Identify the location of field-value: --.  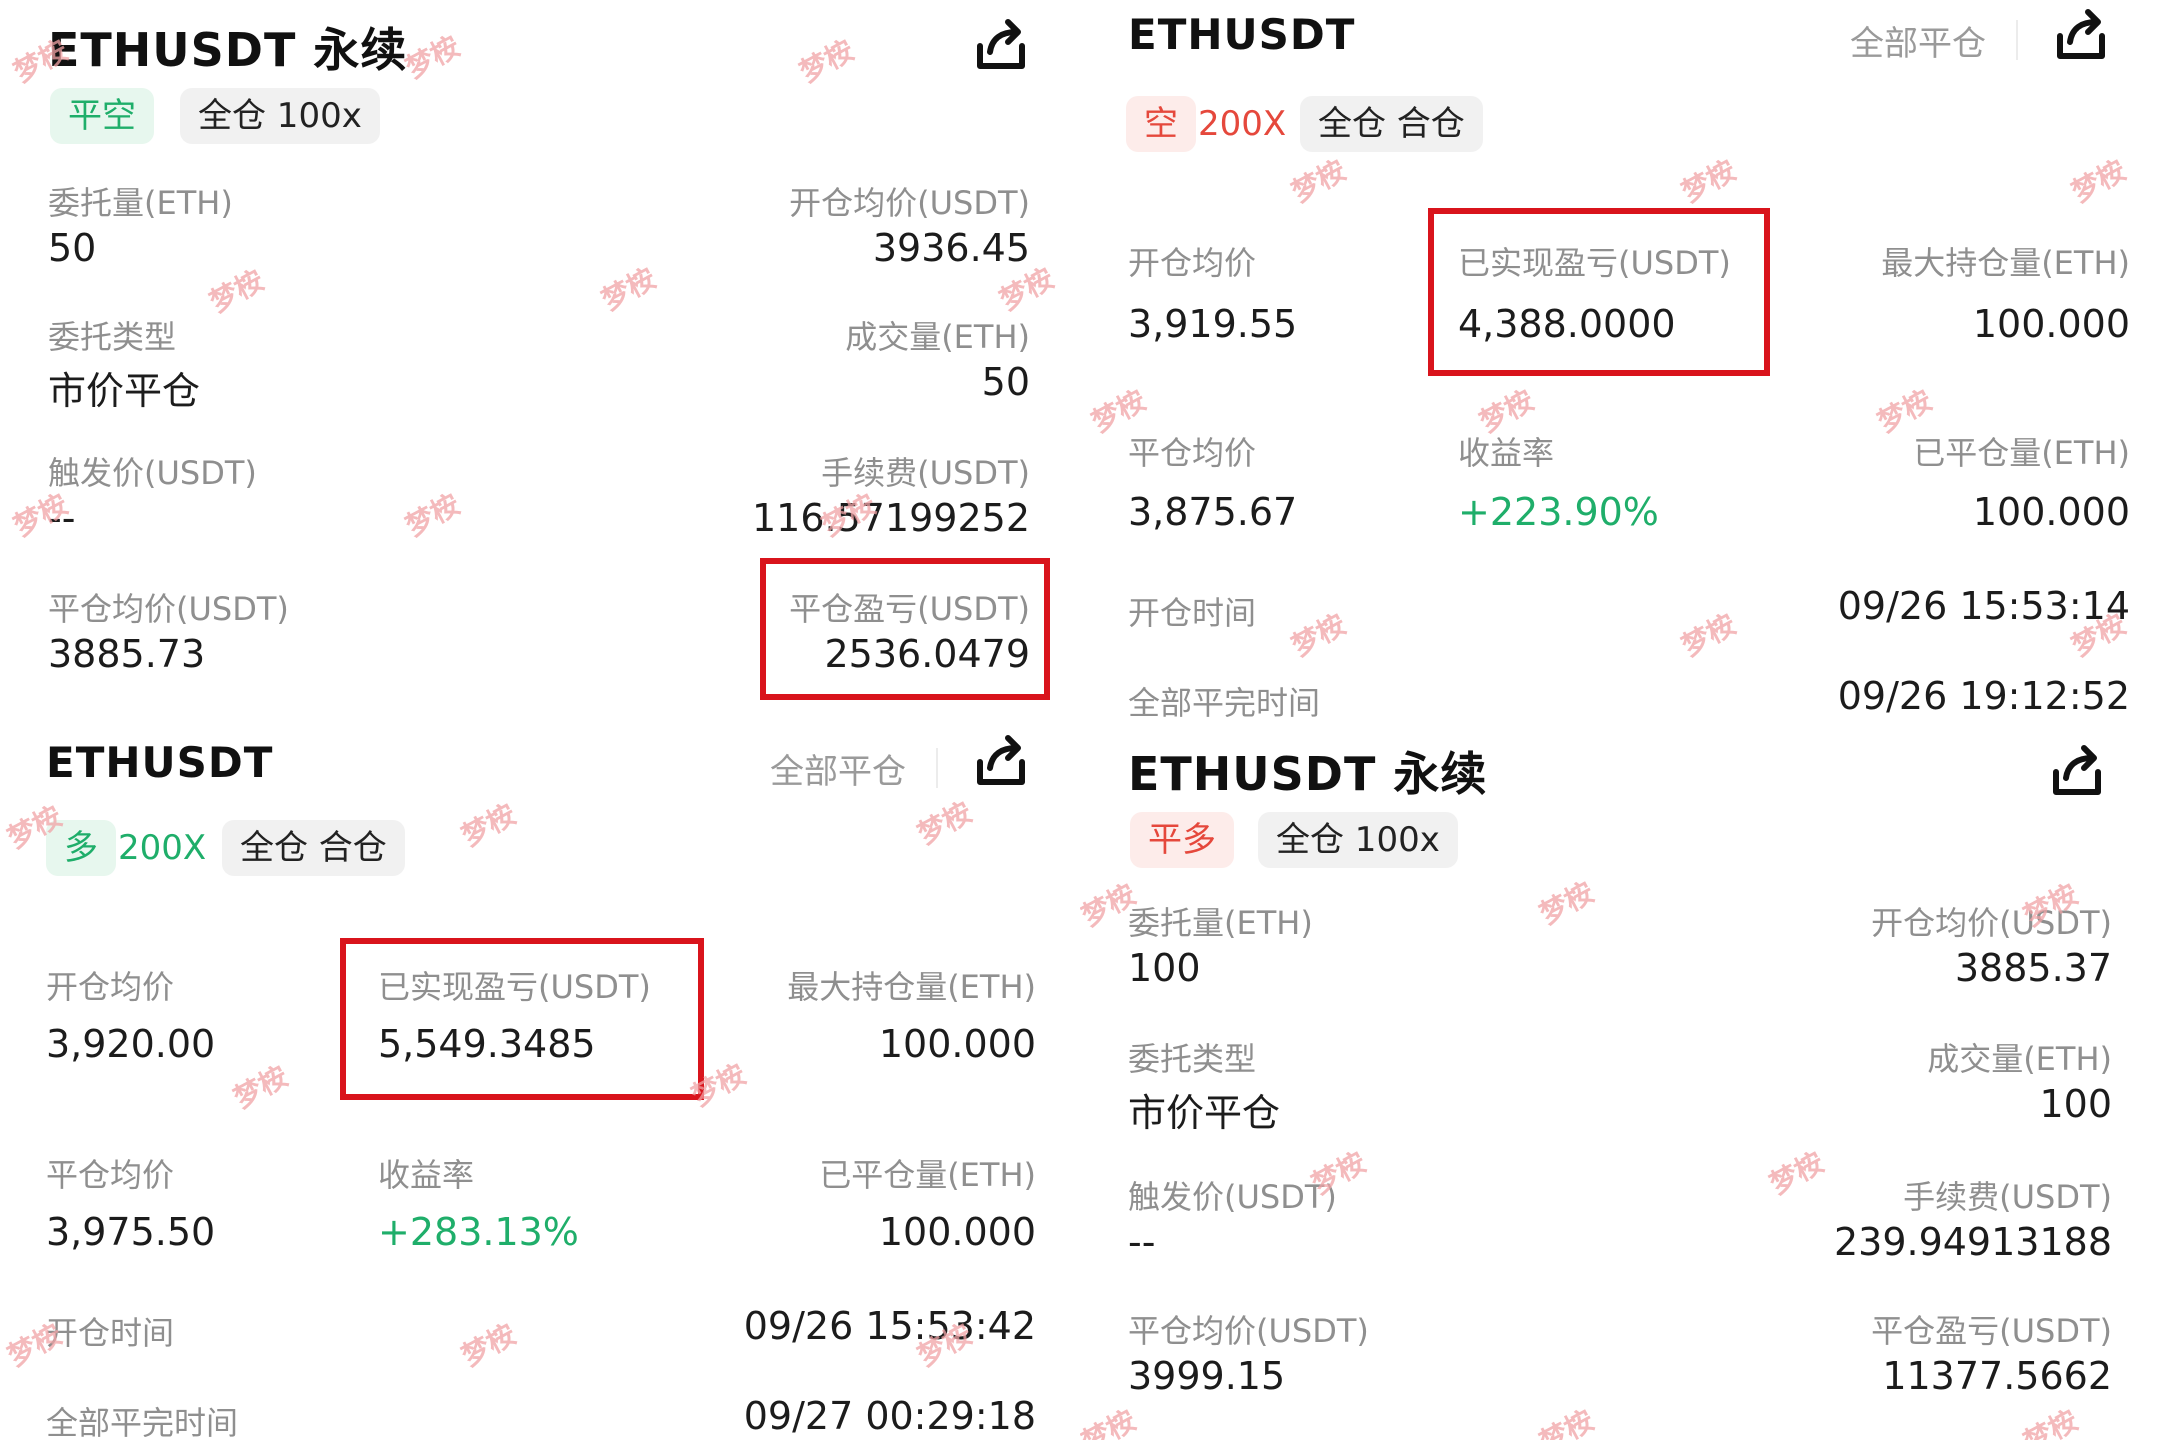
(1142, 1242).